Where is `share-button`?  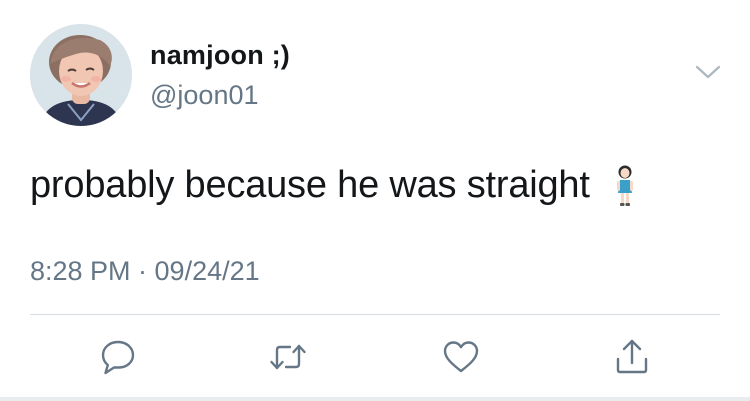
share-button is located at coordinates (632, 357).